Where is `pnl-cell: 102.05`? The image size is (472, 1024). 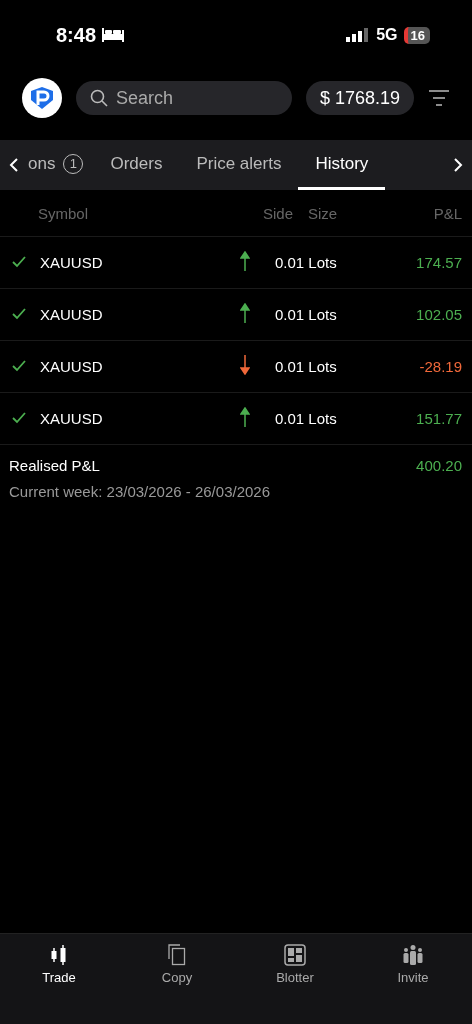
pnl-cell: 102.05 is located at coordinates (439, 314).